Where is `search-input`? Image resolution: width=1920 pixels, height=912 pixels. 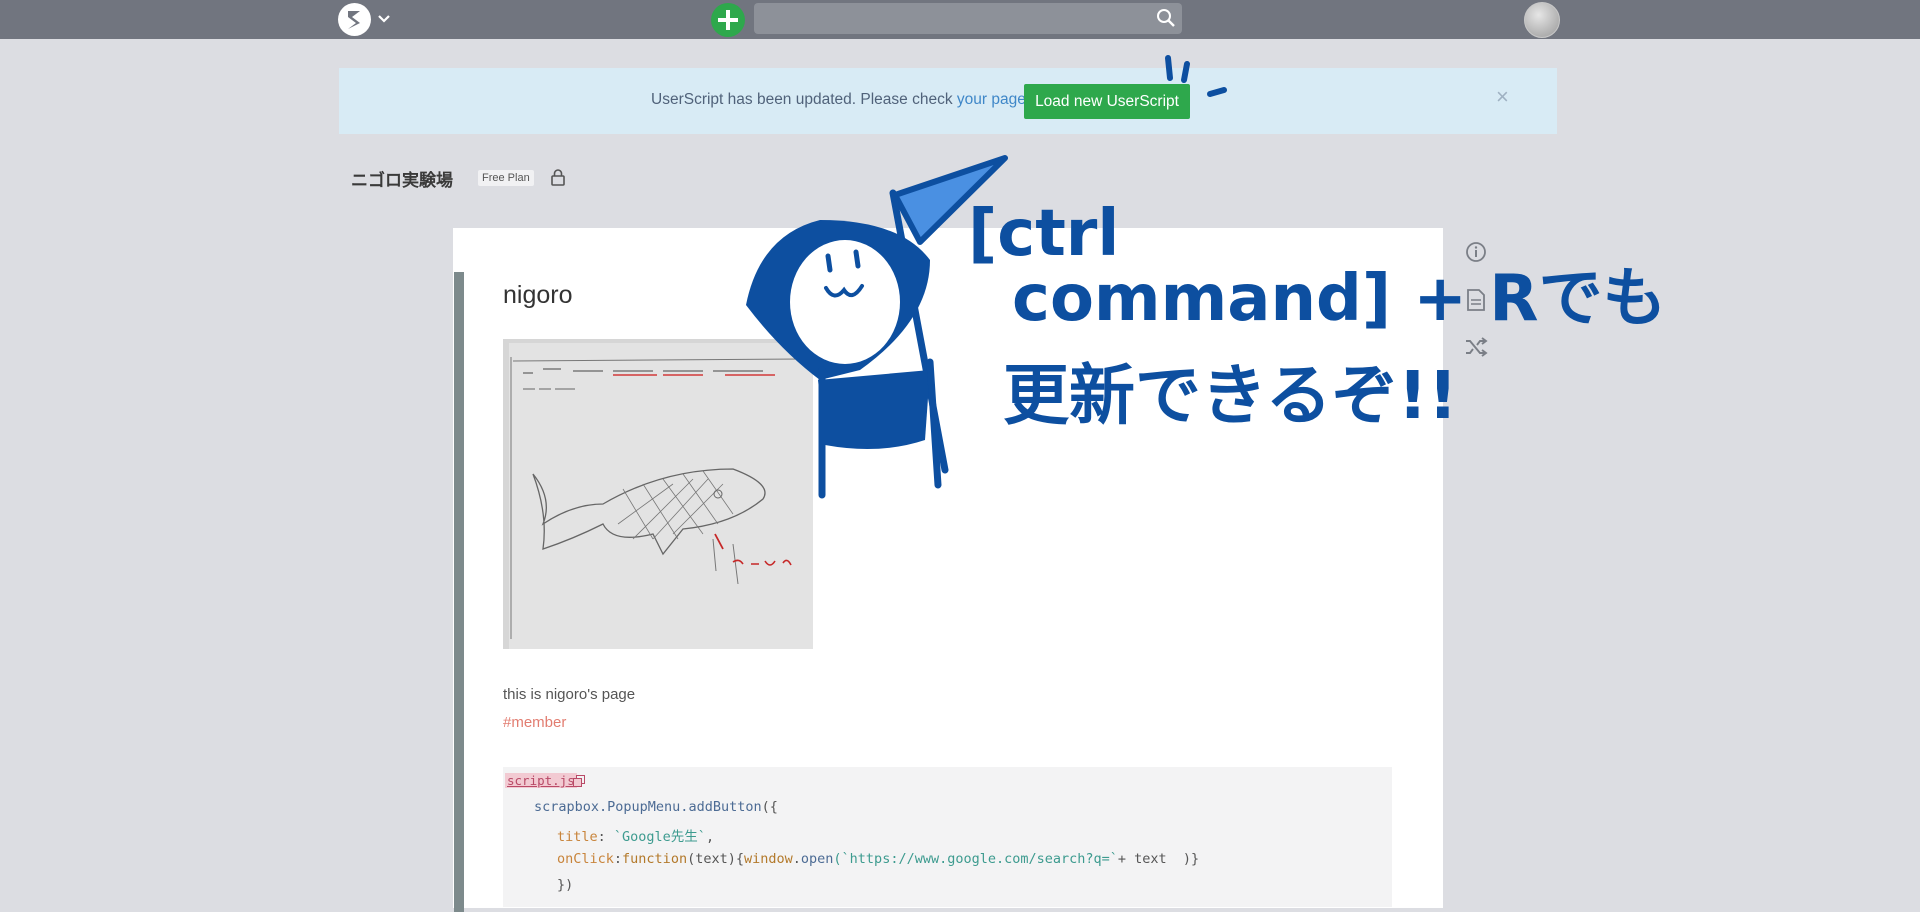 search-input is located at coordinates (968, 18).